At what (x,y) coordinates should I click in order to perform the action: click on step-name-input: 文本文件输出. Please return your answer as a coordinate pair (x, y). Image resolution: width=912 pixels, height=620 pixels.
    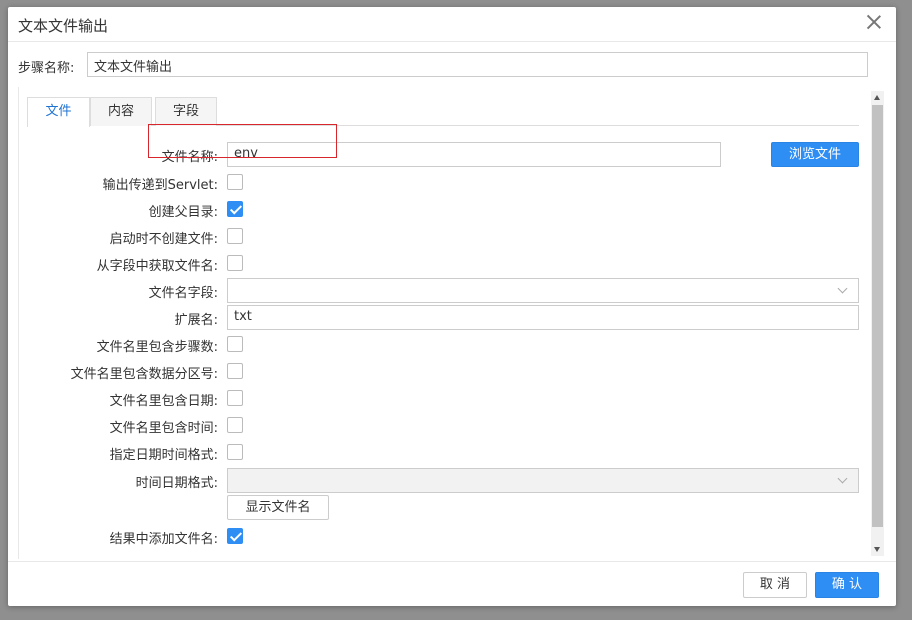
    Looking at the image, I should click on (477, 64).